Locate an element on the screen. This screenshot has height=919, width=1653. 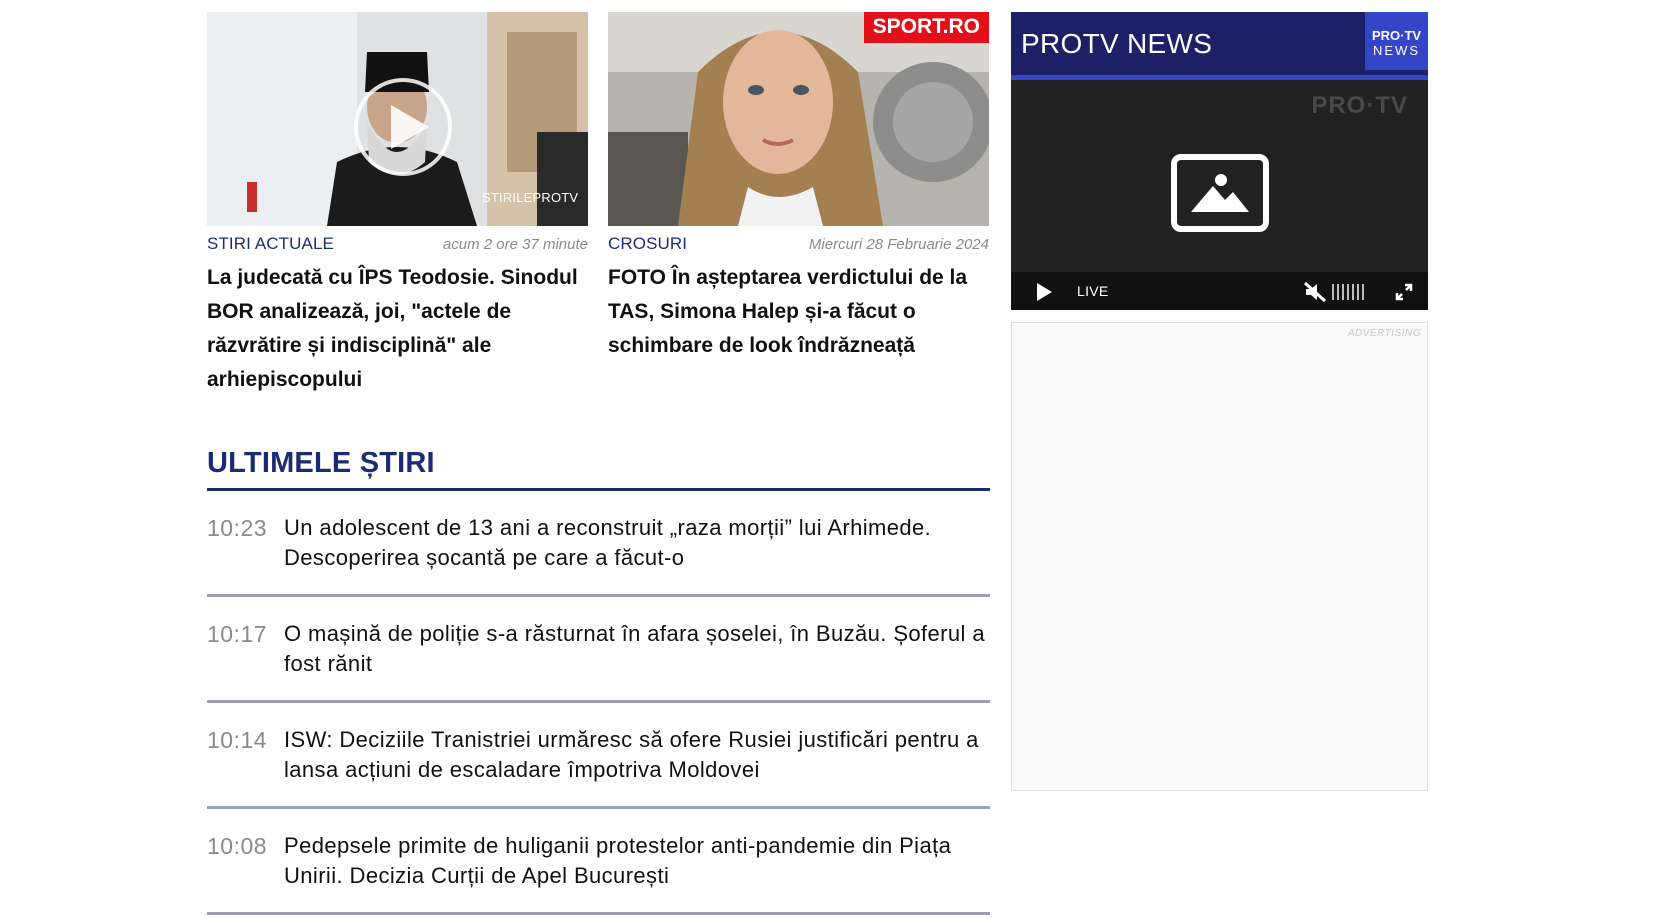
fullscreen-icon is located at coordinates (1404, 292).